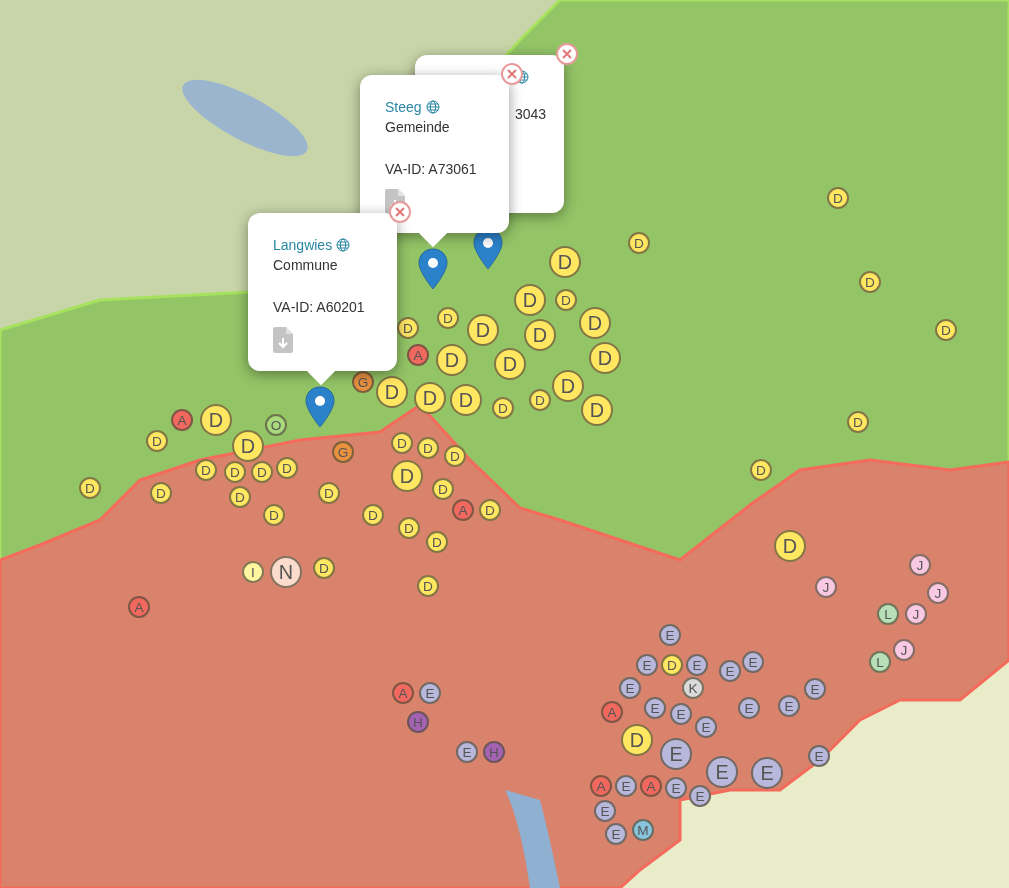 The image size is (1009, 888). Describe the element at coordinates (303, 245) in the screenshot. I see `place-link: Langwies` at that location.